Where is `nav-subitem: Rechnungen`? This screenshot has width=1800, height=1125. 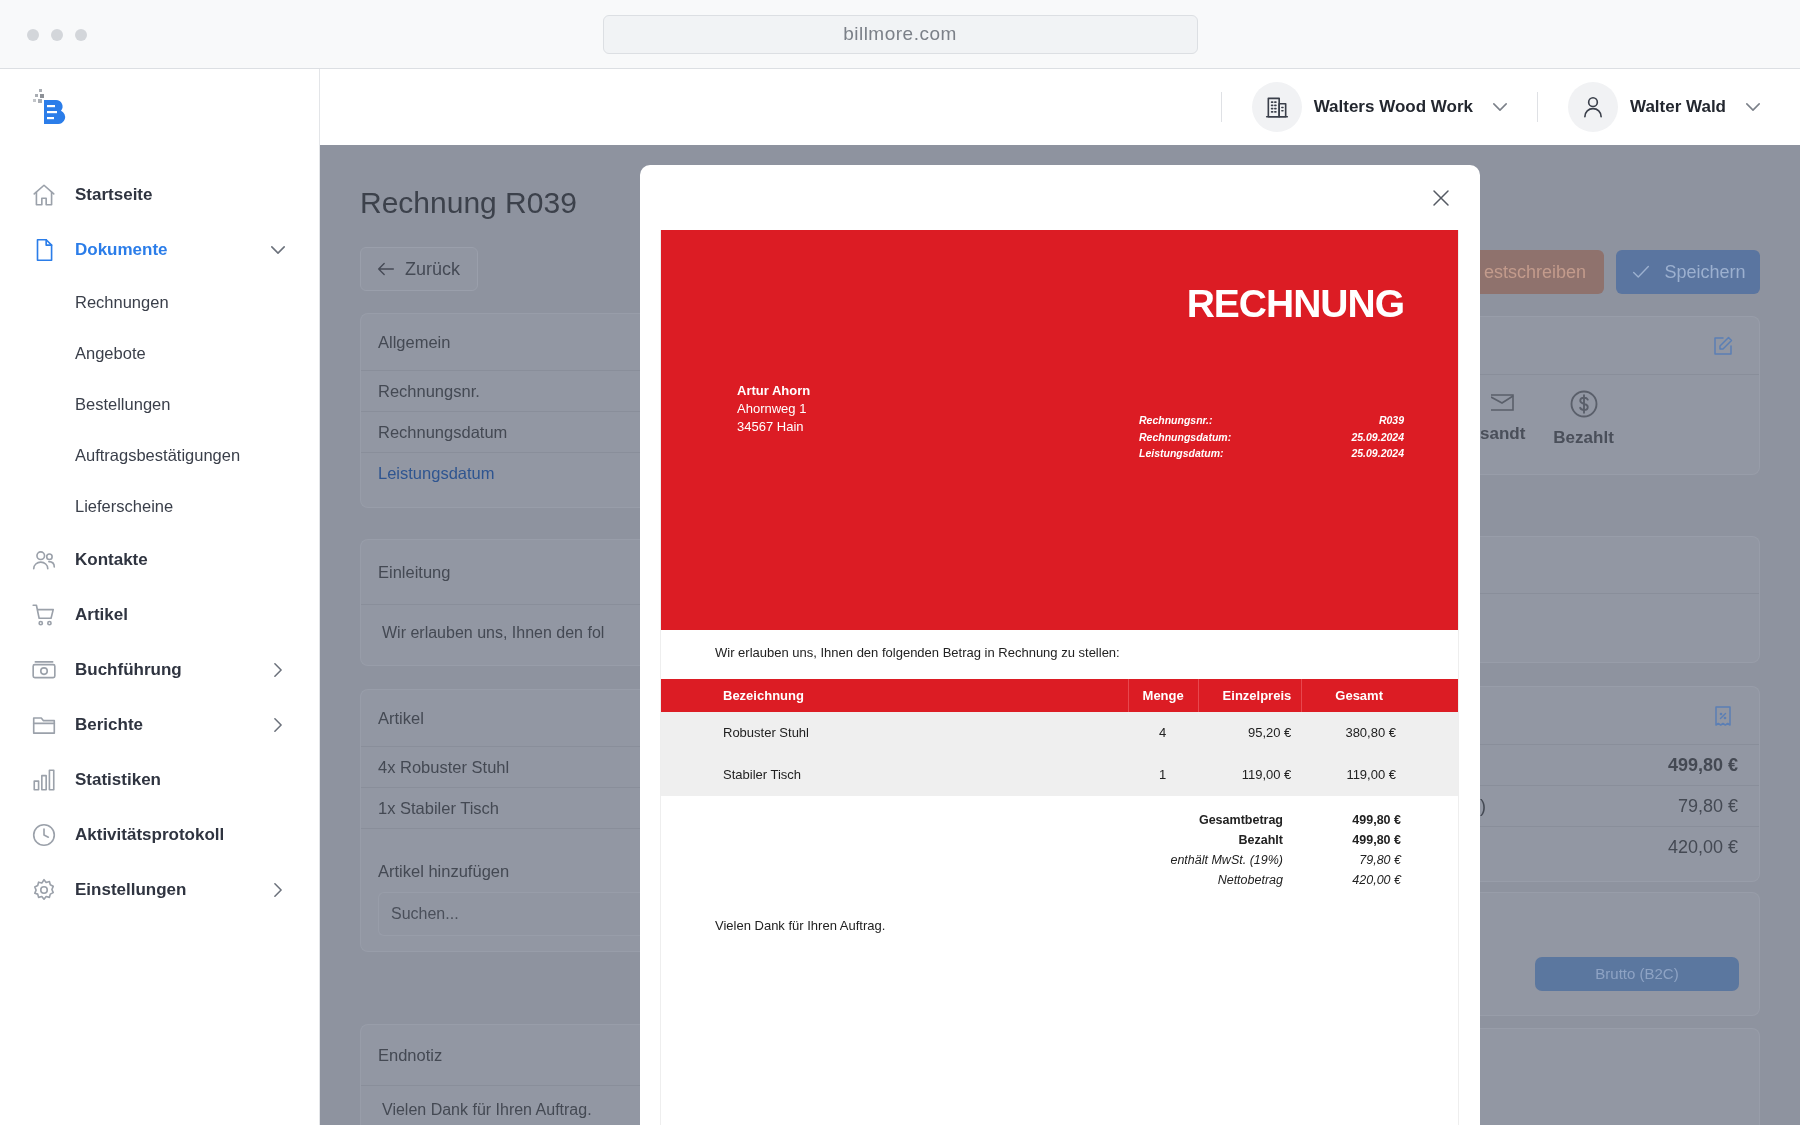 nav-subitem: Rechnungen is located at coordinates (159, 302).